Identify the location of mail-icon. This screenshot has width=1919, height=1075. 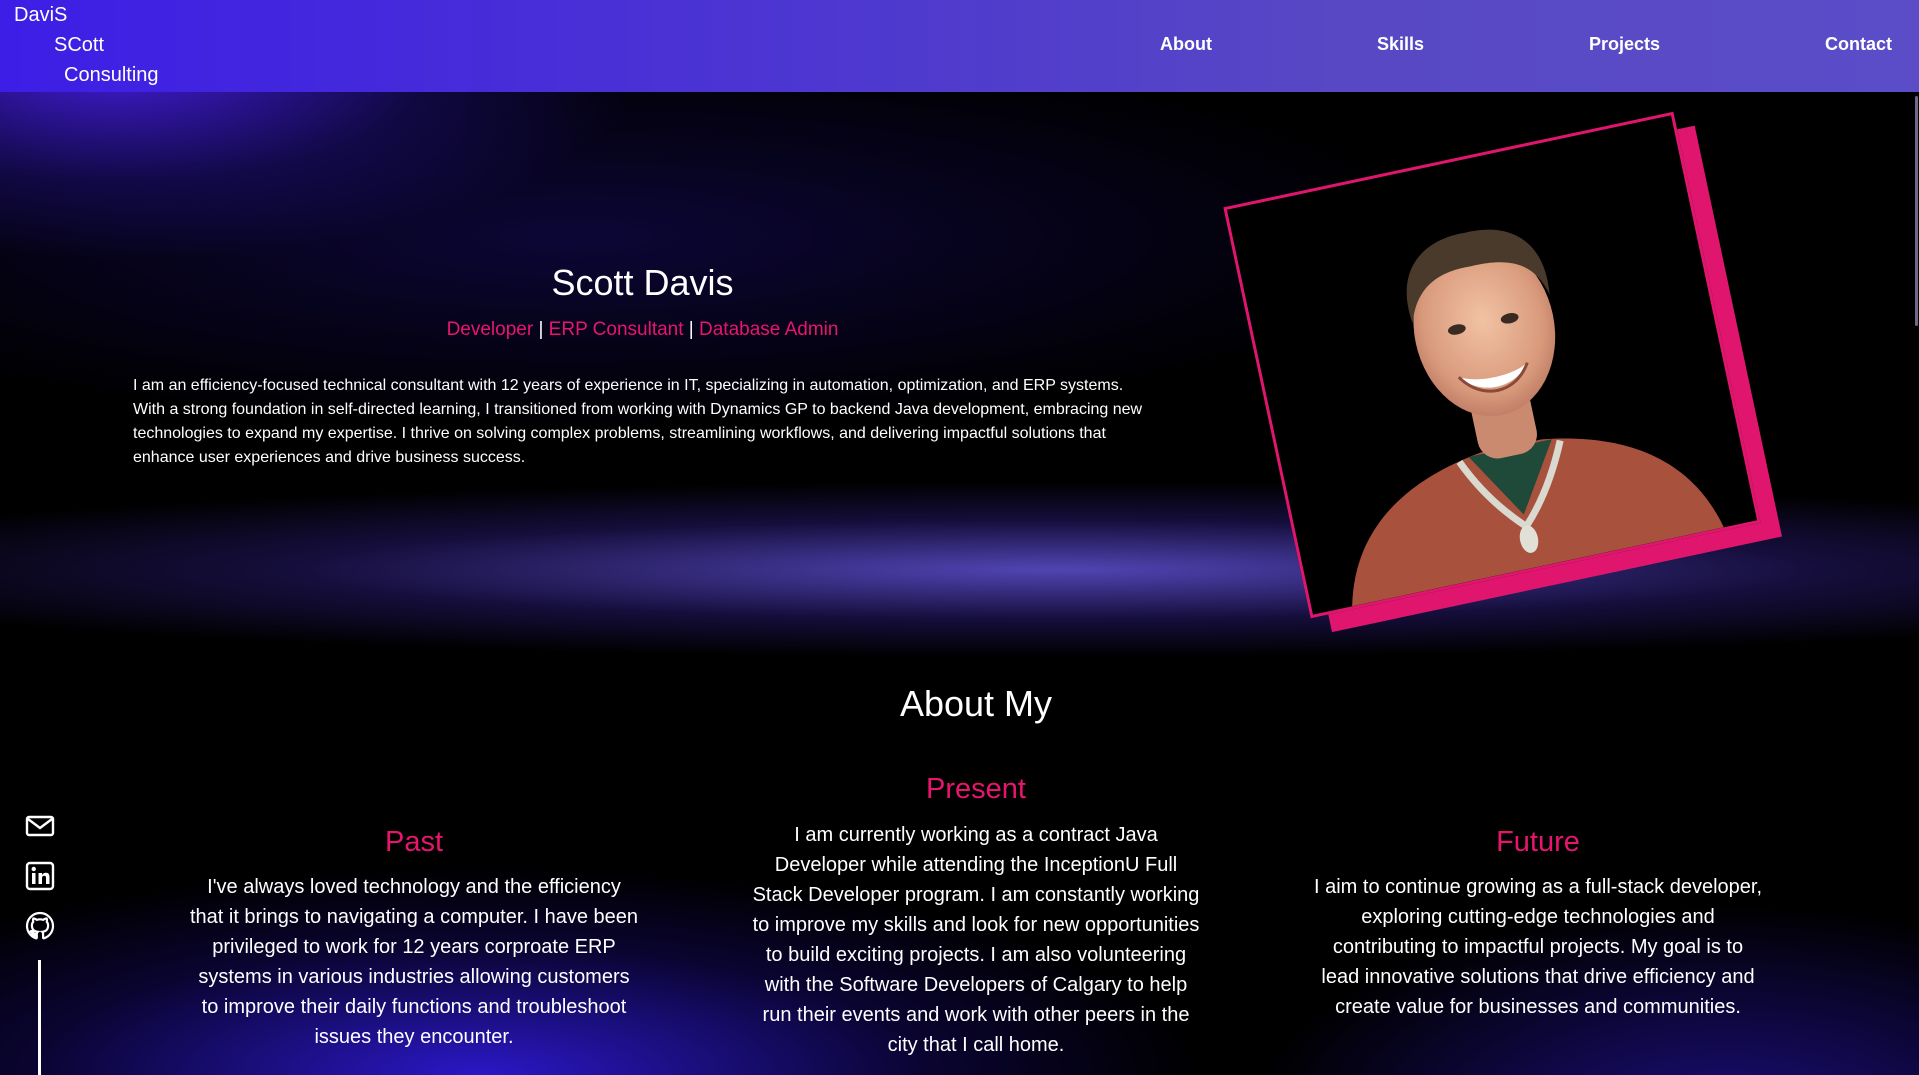
(40, 826).